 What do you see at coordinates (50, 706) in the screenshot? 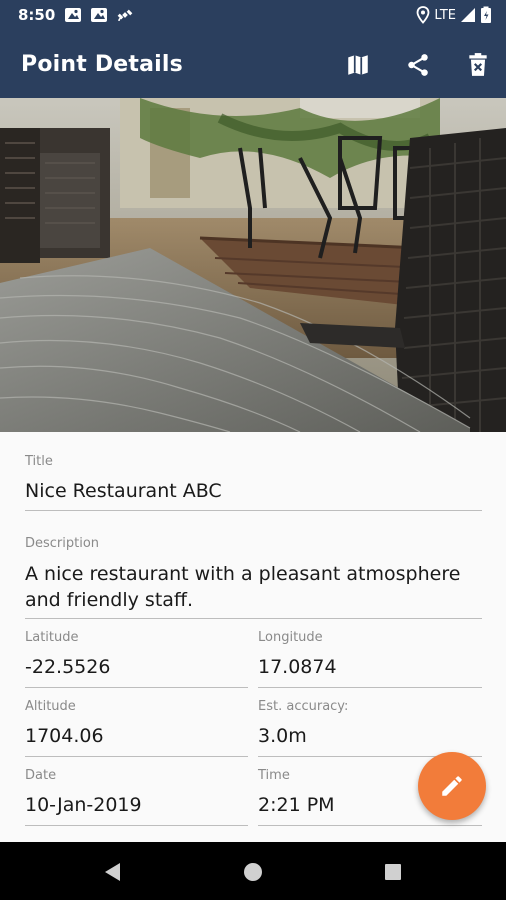
I see `altitude-label: Altitude` at bounding box center [50, 706].